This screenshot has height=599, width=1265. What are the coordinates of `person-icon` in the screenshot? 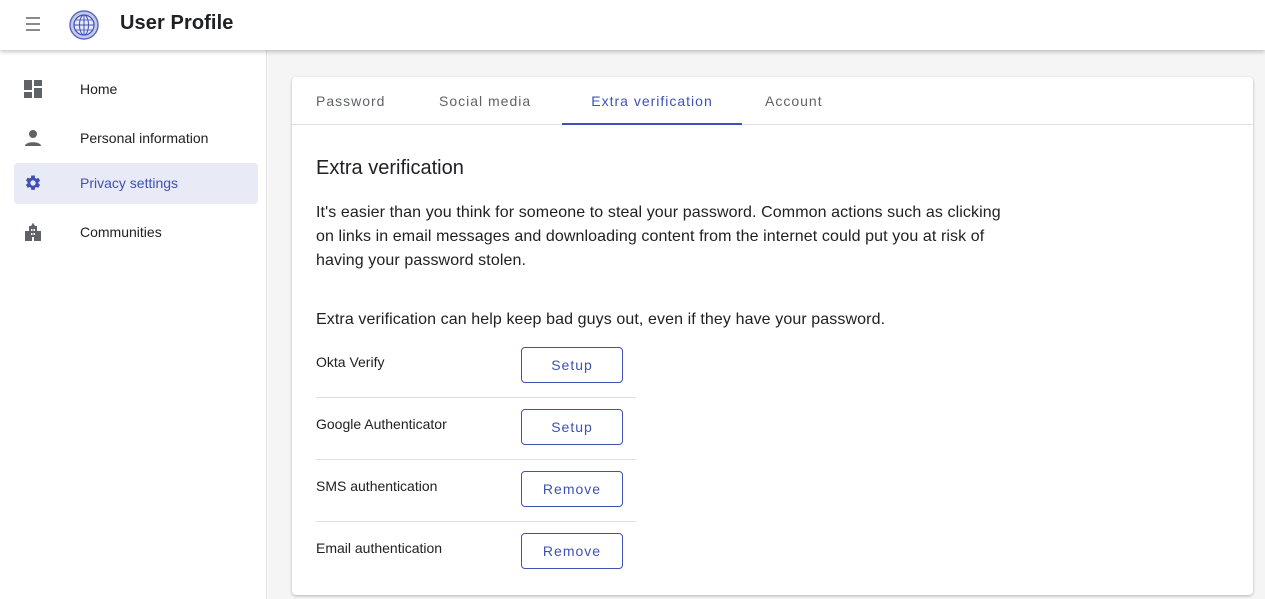 It's located at (33, 138).